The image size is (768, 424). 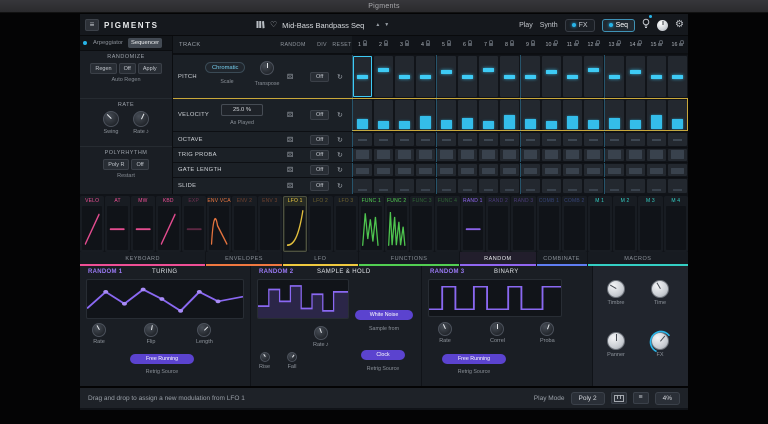 What do you see at coordinates (640, 398) in the screenshot?
I see `macro-menu-button: ≡` at bounding box center [640, 398].